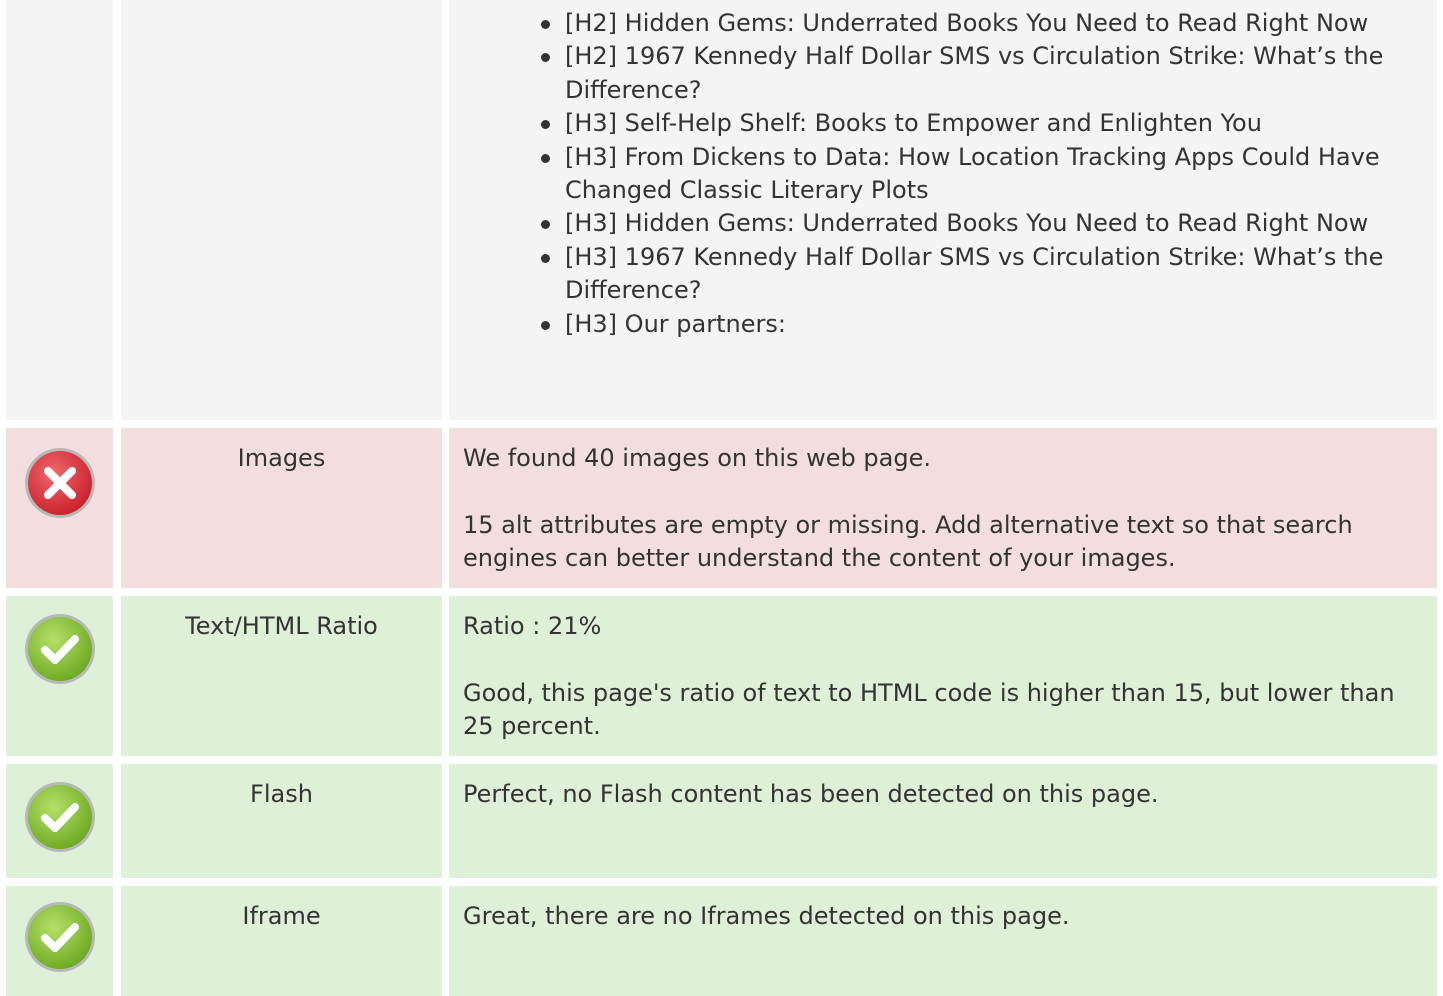 The width and height of the screenshot is (1443, 996). Describe the element at coordinates (281, 821) in the screenshot. I see `flash-label-cell: Flash` at that location.